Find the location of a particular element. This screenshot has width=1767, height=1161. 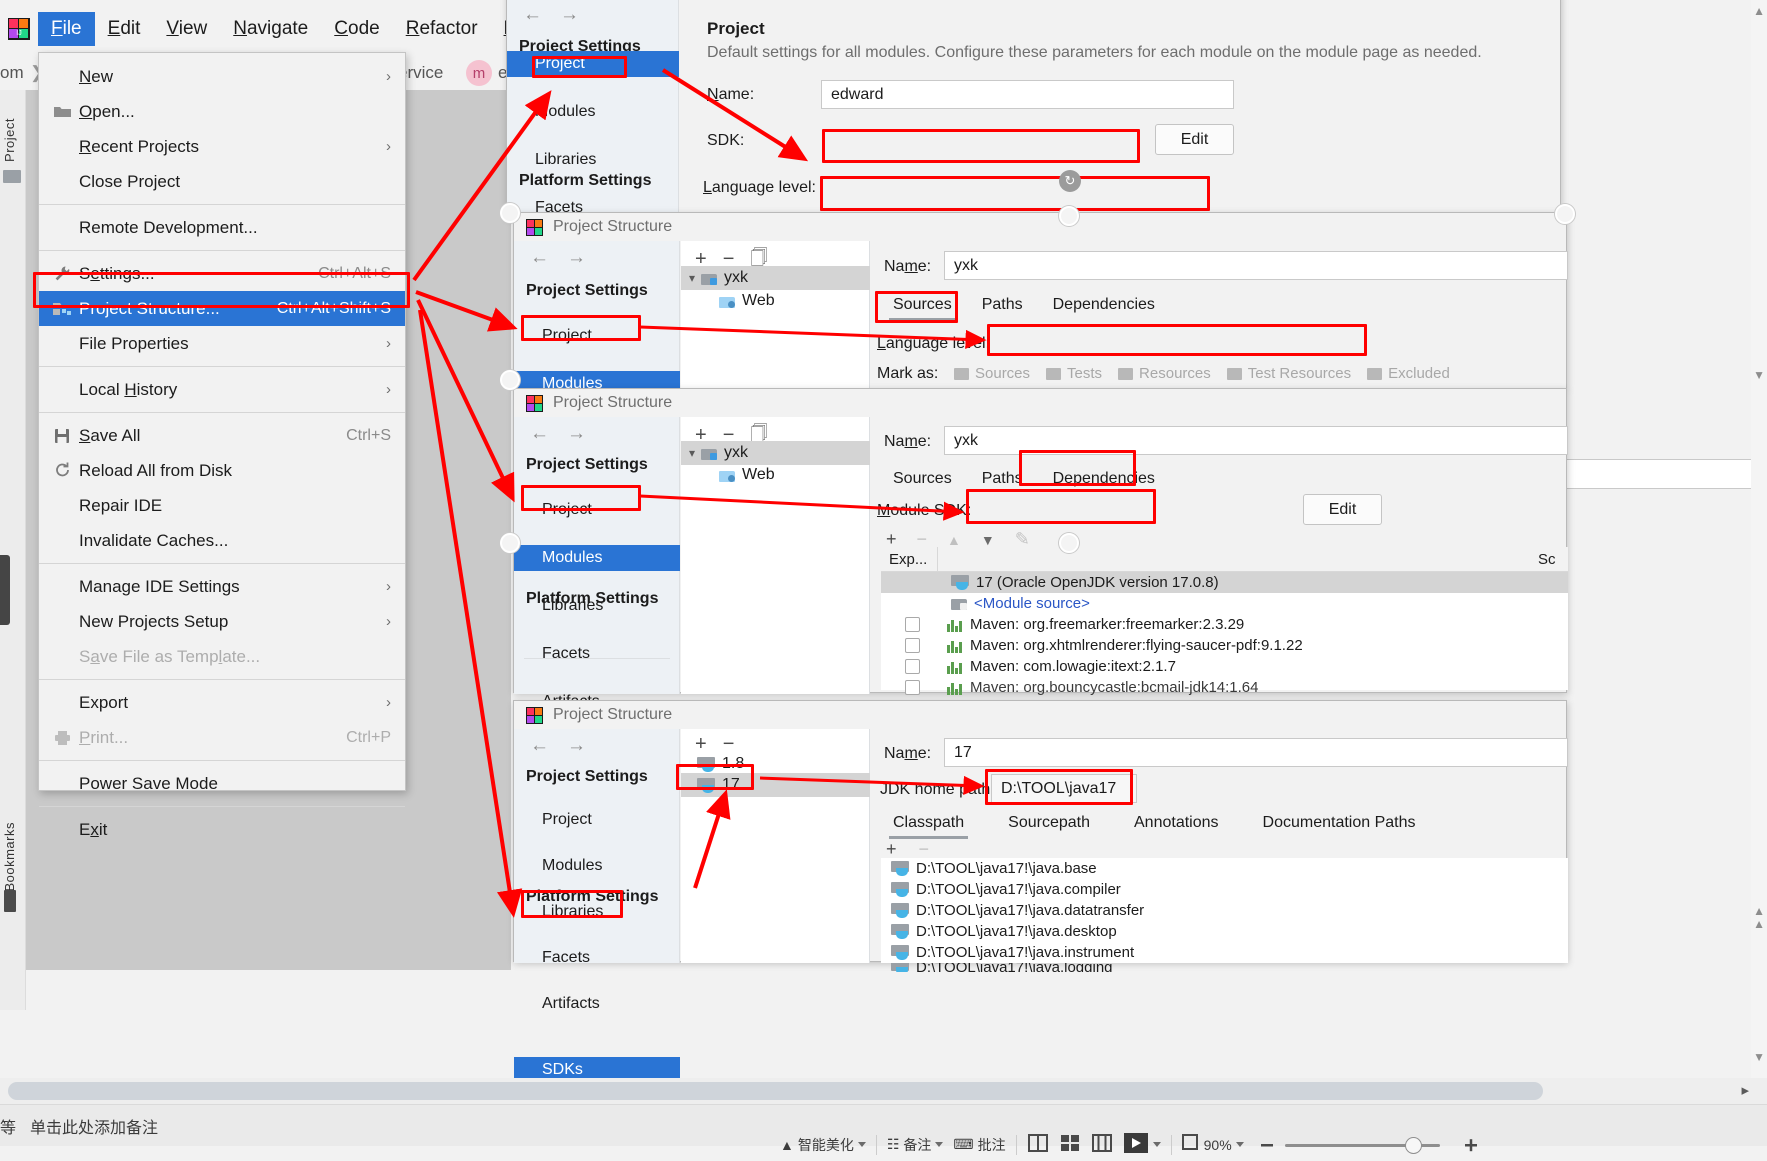

table-row: 17 (Oracle OpenJDK version 17.0.8) is located at coordinates (1224, 582).